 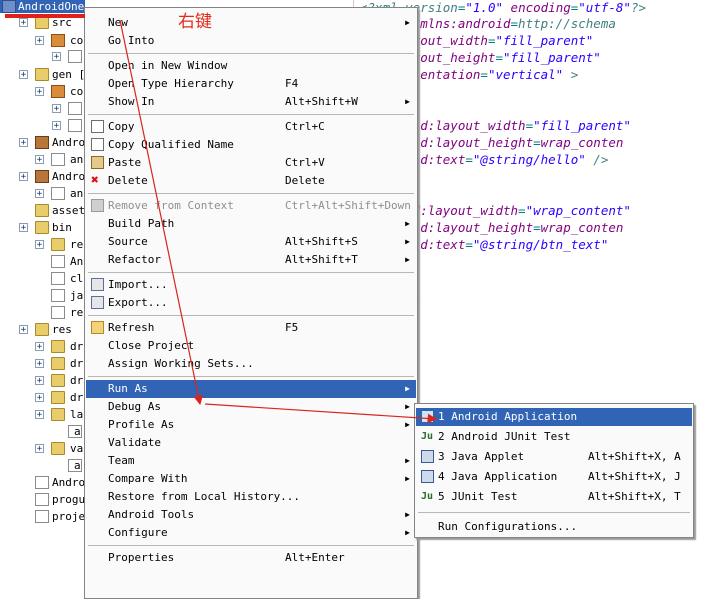 What do you see at coordinates (251, 461) in the screenshot?
I see `menu-item-team: Team ▶` at bounding box center [251, 461].